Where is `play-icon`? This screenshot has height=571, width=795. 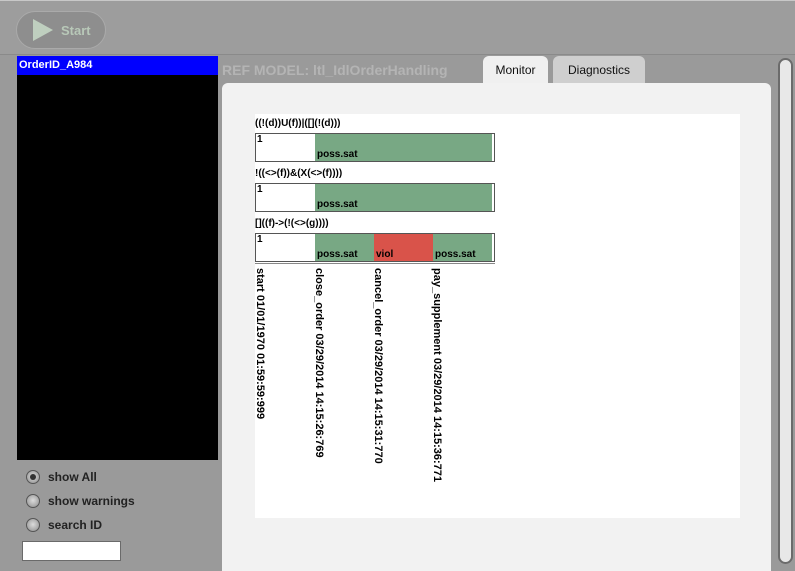 play-icon is located at coordinates (43, 30).